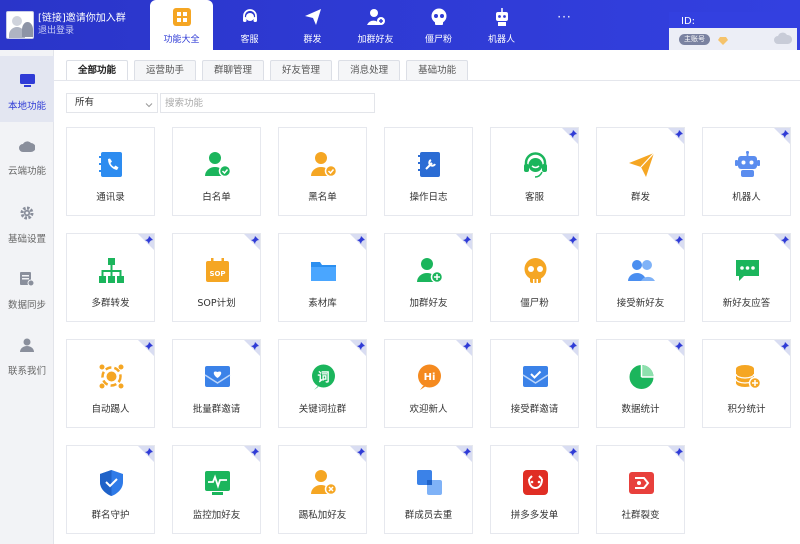  What do you see at coordinates (165, 70) in the screenshot?
I see `tab-operations: 运营助手` at bounding box center [165, 70].